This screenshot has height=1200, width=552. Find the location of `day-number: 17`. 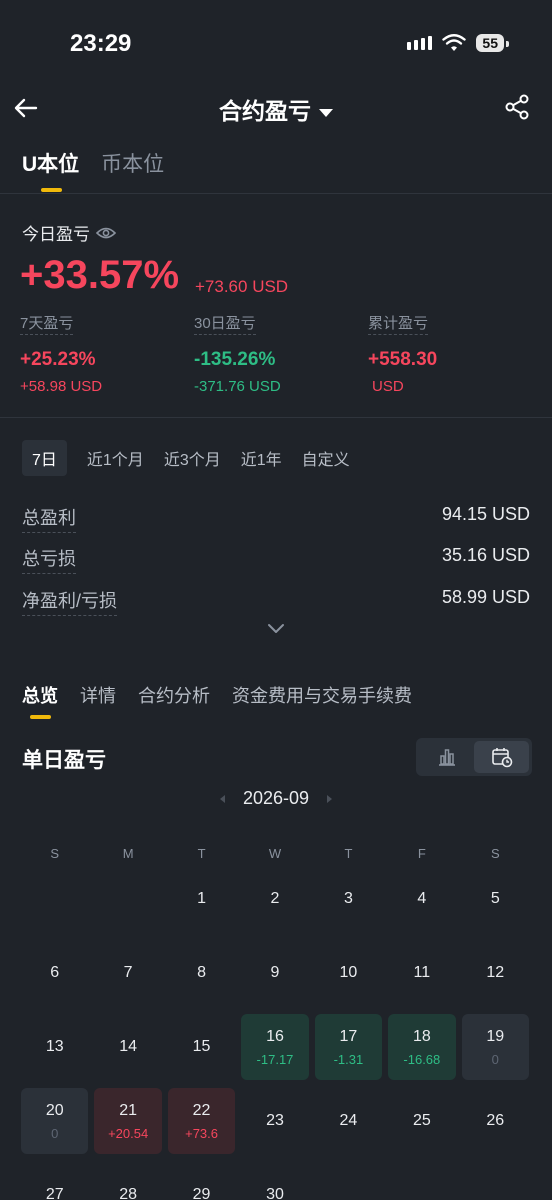

day-number: 17 is located at coordinates (348, 1036).